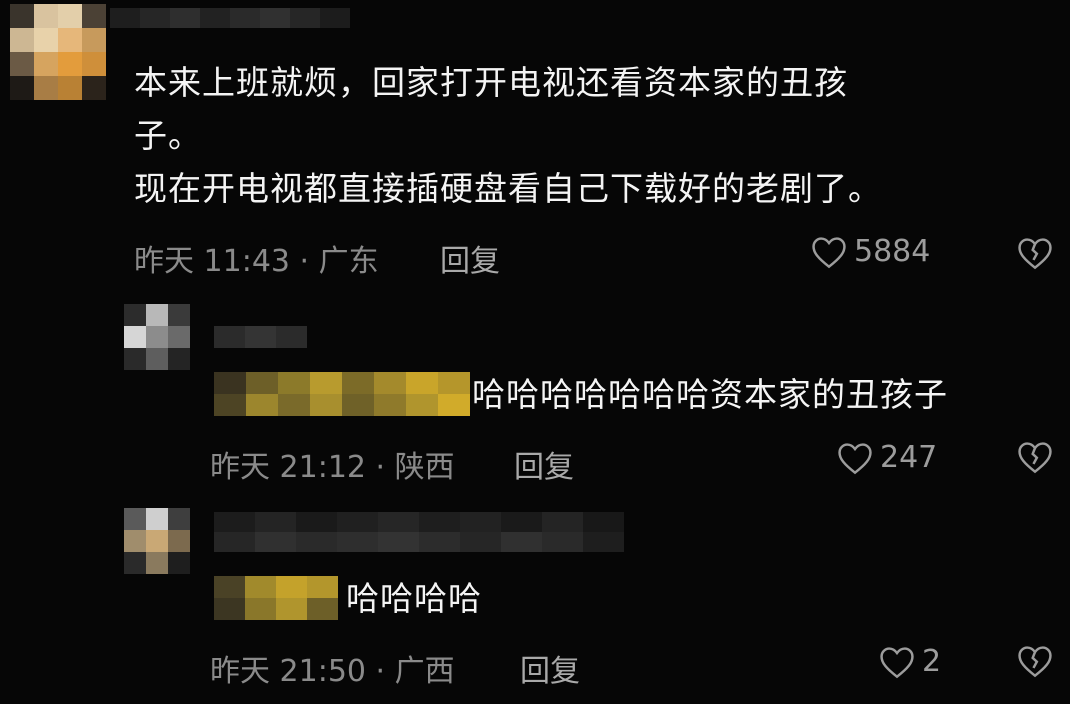 This screenshot has width=1070, height=704. I want to click on comment-line: 本来上班就烦，回家打开电视还看资本家的丑孩, so click(491, 82).